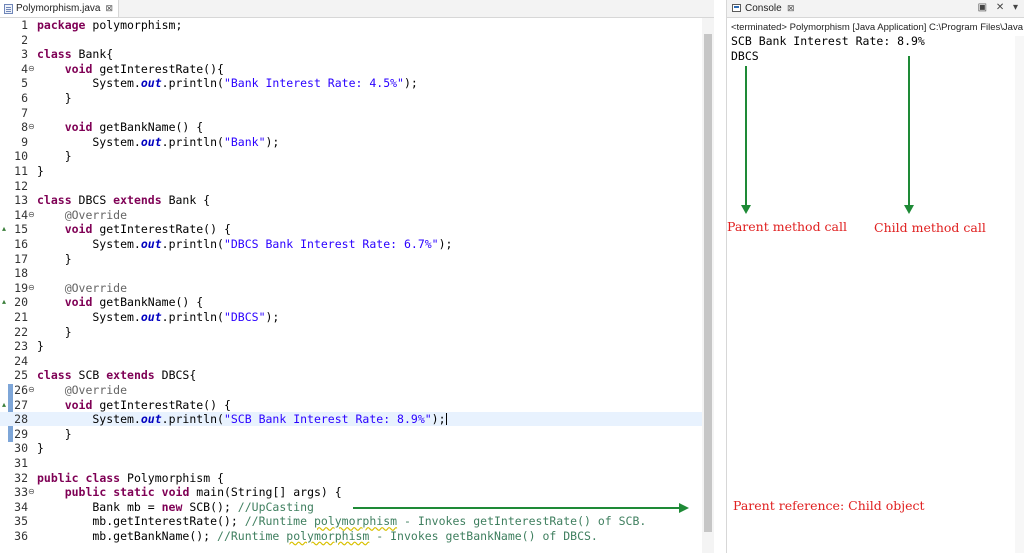  What do you see at coordinates (24, 39) in the screenshot?
I see `line-number: 2` at bounding box center [24, 39].